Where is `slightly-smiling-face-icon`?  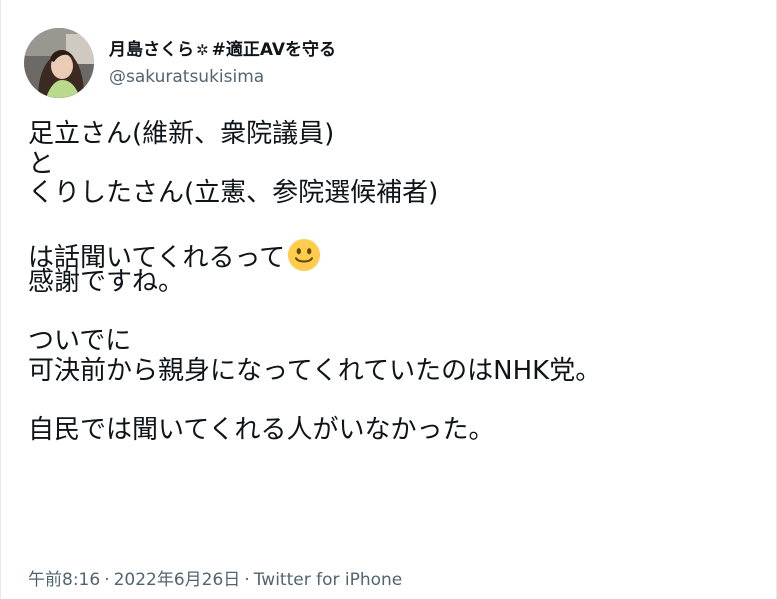
slightly-smiling-face-icon is located at coordinates (304, 255).